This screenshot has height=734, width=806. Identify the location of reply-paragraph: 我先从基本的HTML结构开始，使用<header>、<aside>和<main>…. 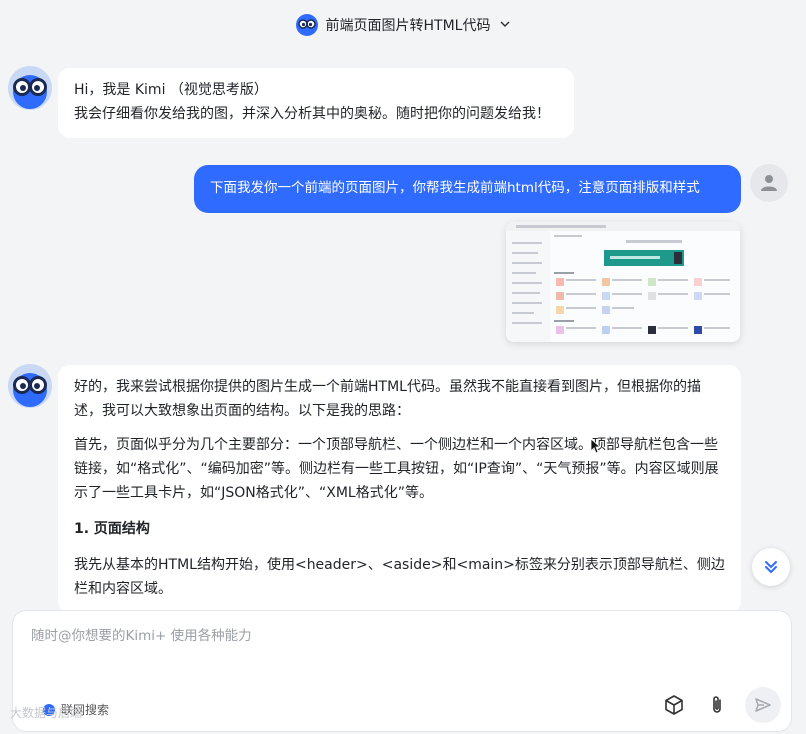
(399, 577).